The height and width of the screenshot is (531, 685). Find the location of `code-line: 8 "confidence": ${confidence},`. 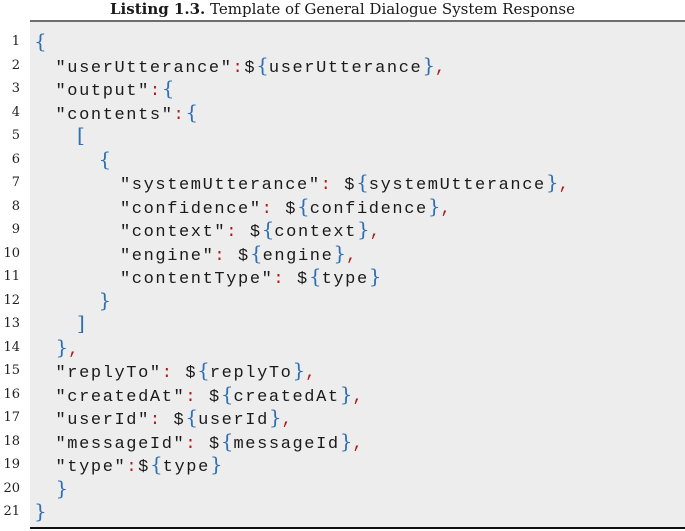

code-line: 8 "confidence": ${confidence}, is located at coordinates (342, 206).